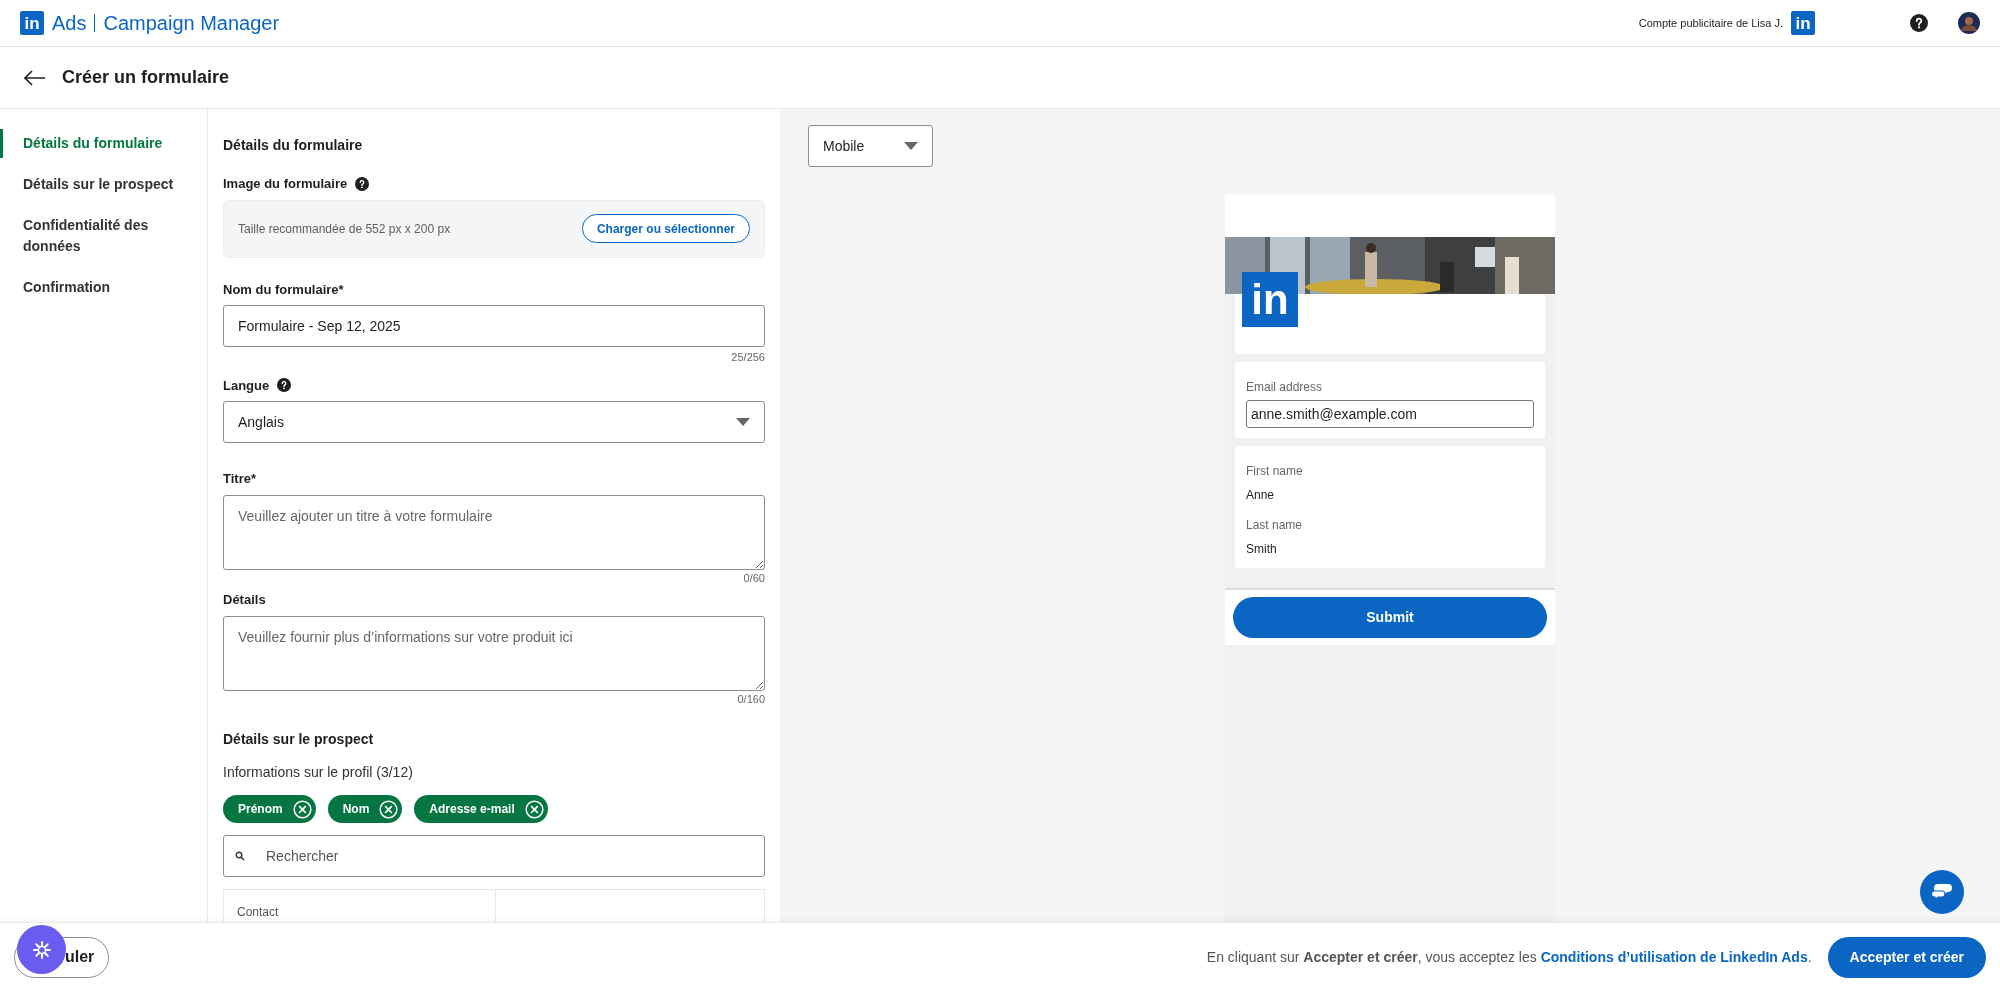 The image size is (2000, 991). What do you see at coordinates (1390, 414) in the screenshot?
I see `email-field: anne.smith@example.com` at bounding box center [1390, 414].